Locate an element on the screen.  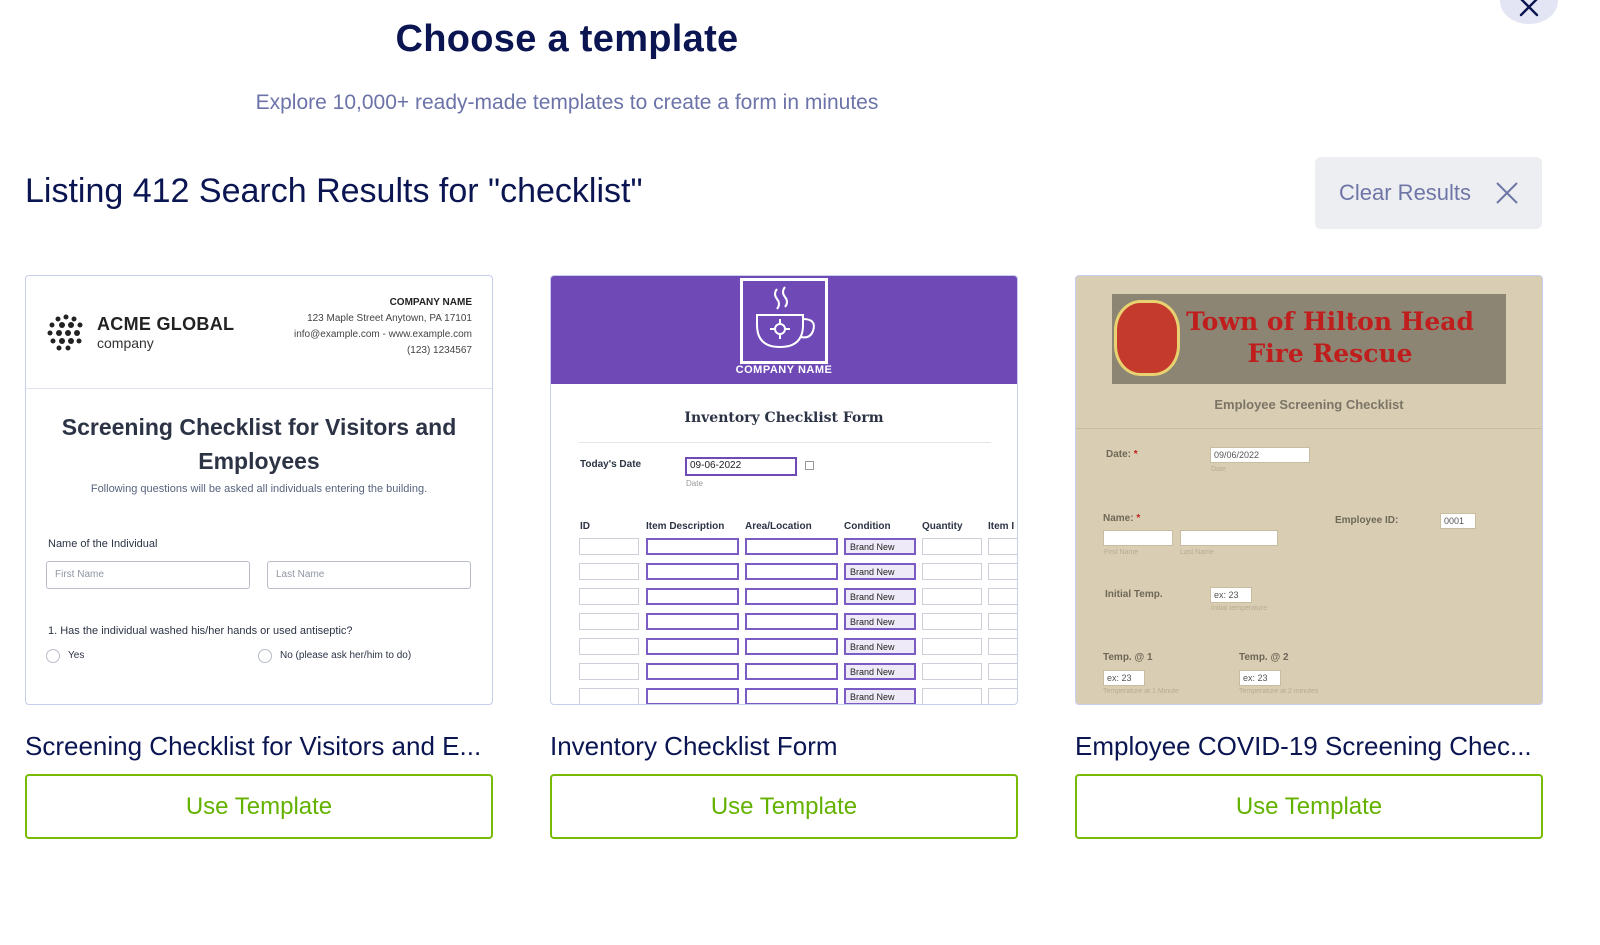
banner-line1: Town of Hilton Head is located at coordinates (1330, 321).